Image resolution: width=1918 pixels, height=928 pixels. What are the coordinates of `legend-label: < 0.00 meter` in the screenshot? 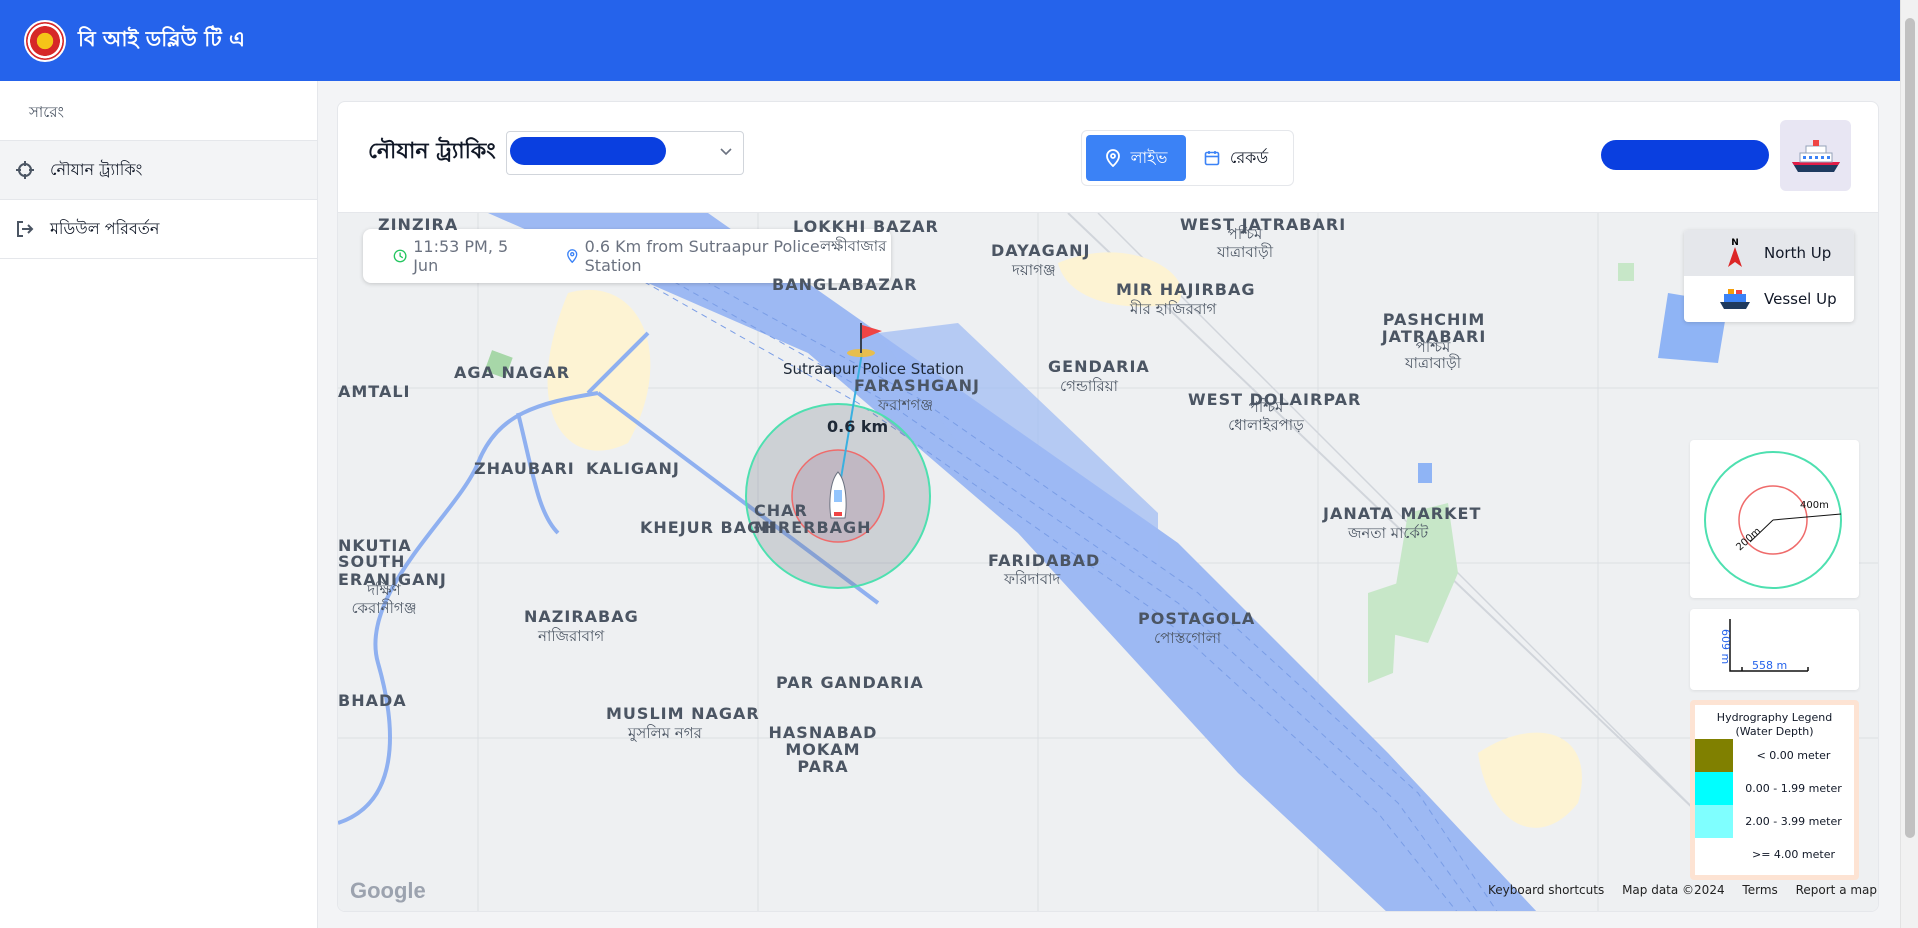 It's located at (1793, 755).